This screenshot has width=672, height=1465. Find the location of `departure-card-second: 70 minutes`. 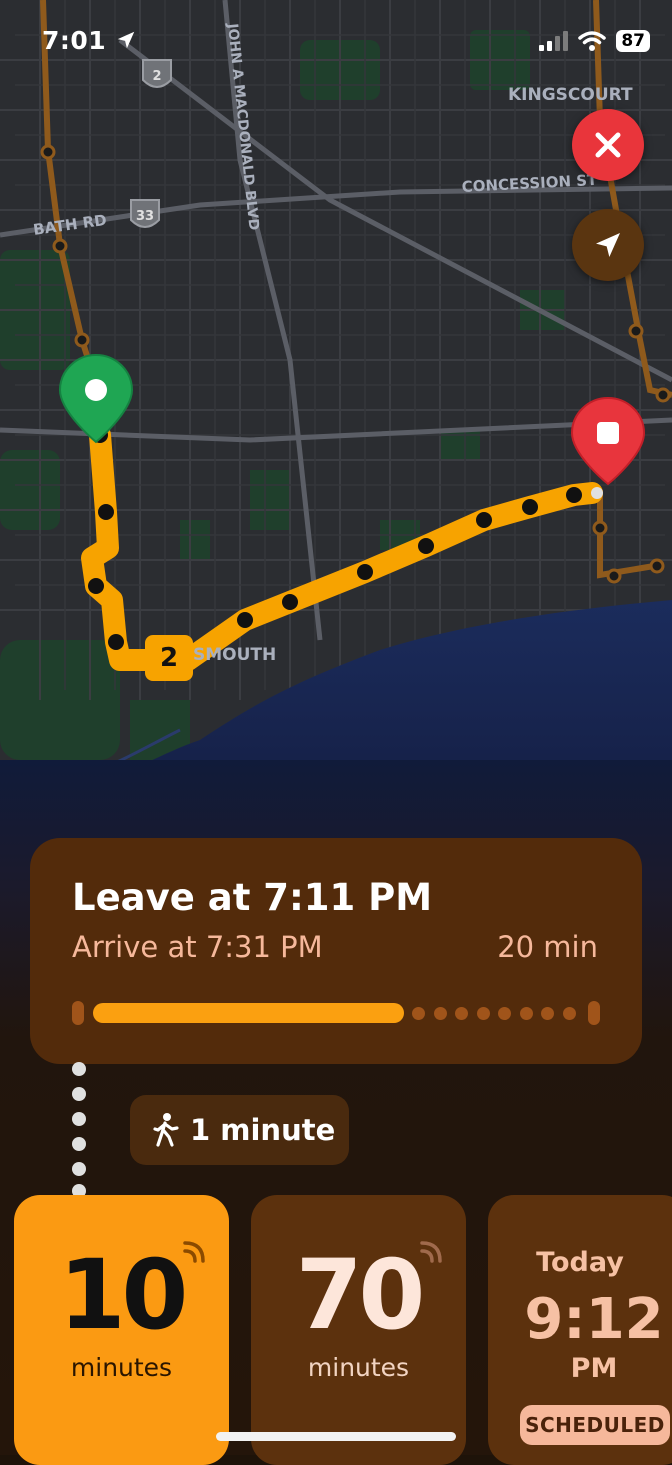

departure-card-second: 70 minutes is located at coordinates (358, 1330).